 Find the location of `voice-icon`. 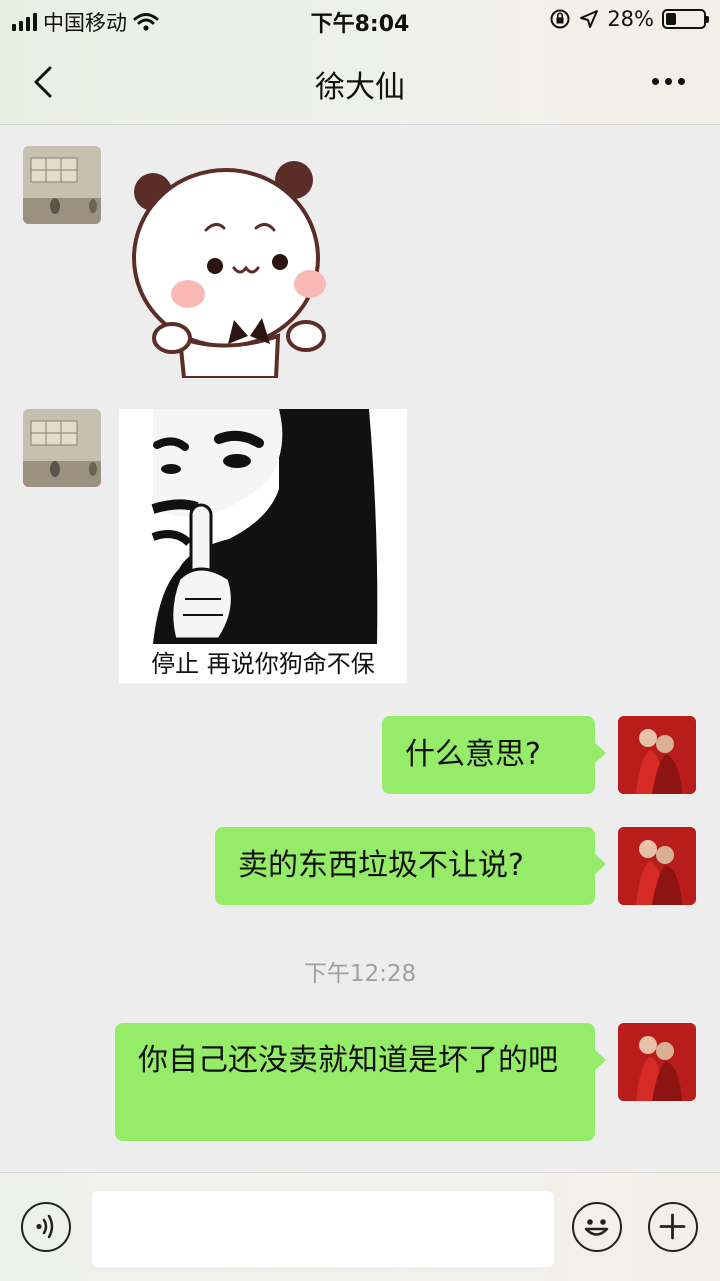

voice-icon is located at coordinates (46, 1227).